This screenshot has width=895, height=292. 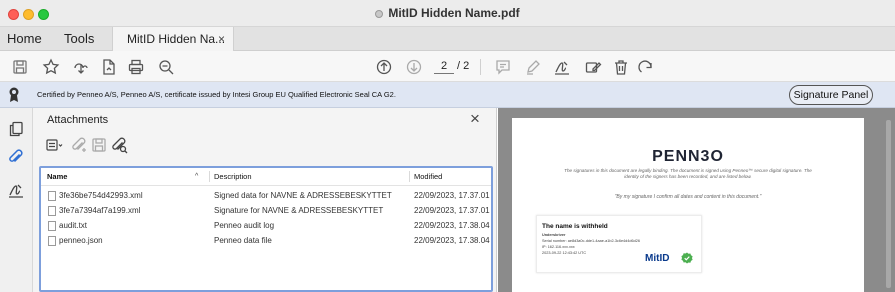 I want to click on save-icon, so click(x=20, y=67).